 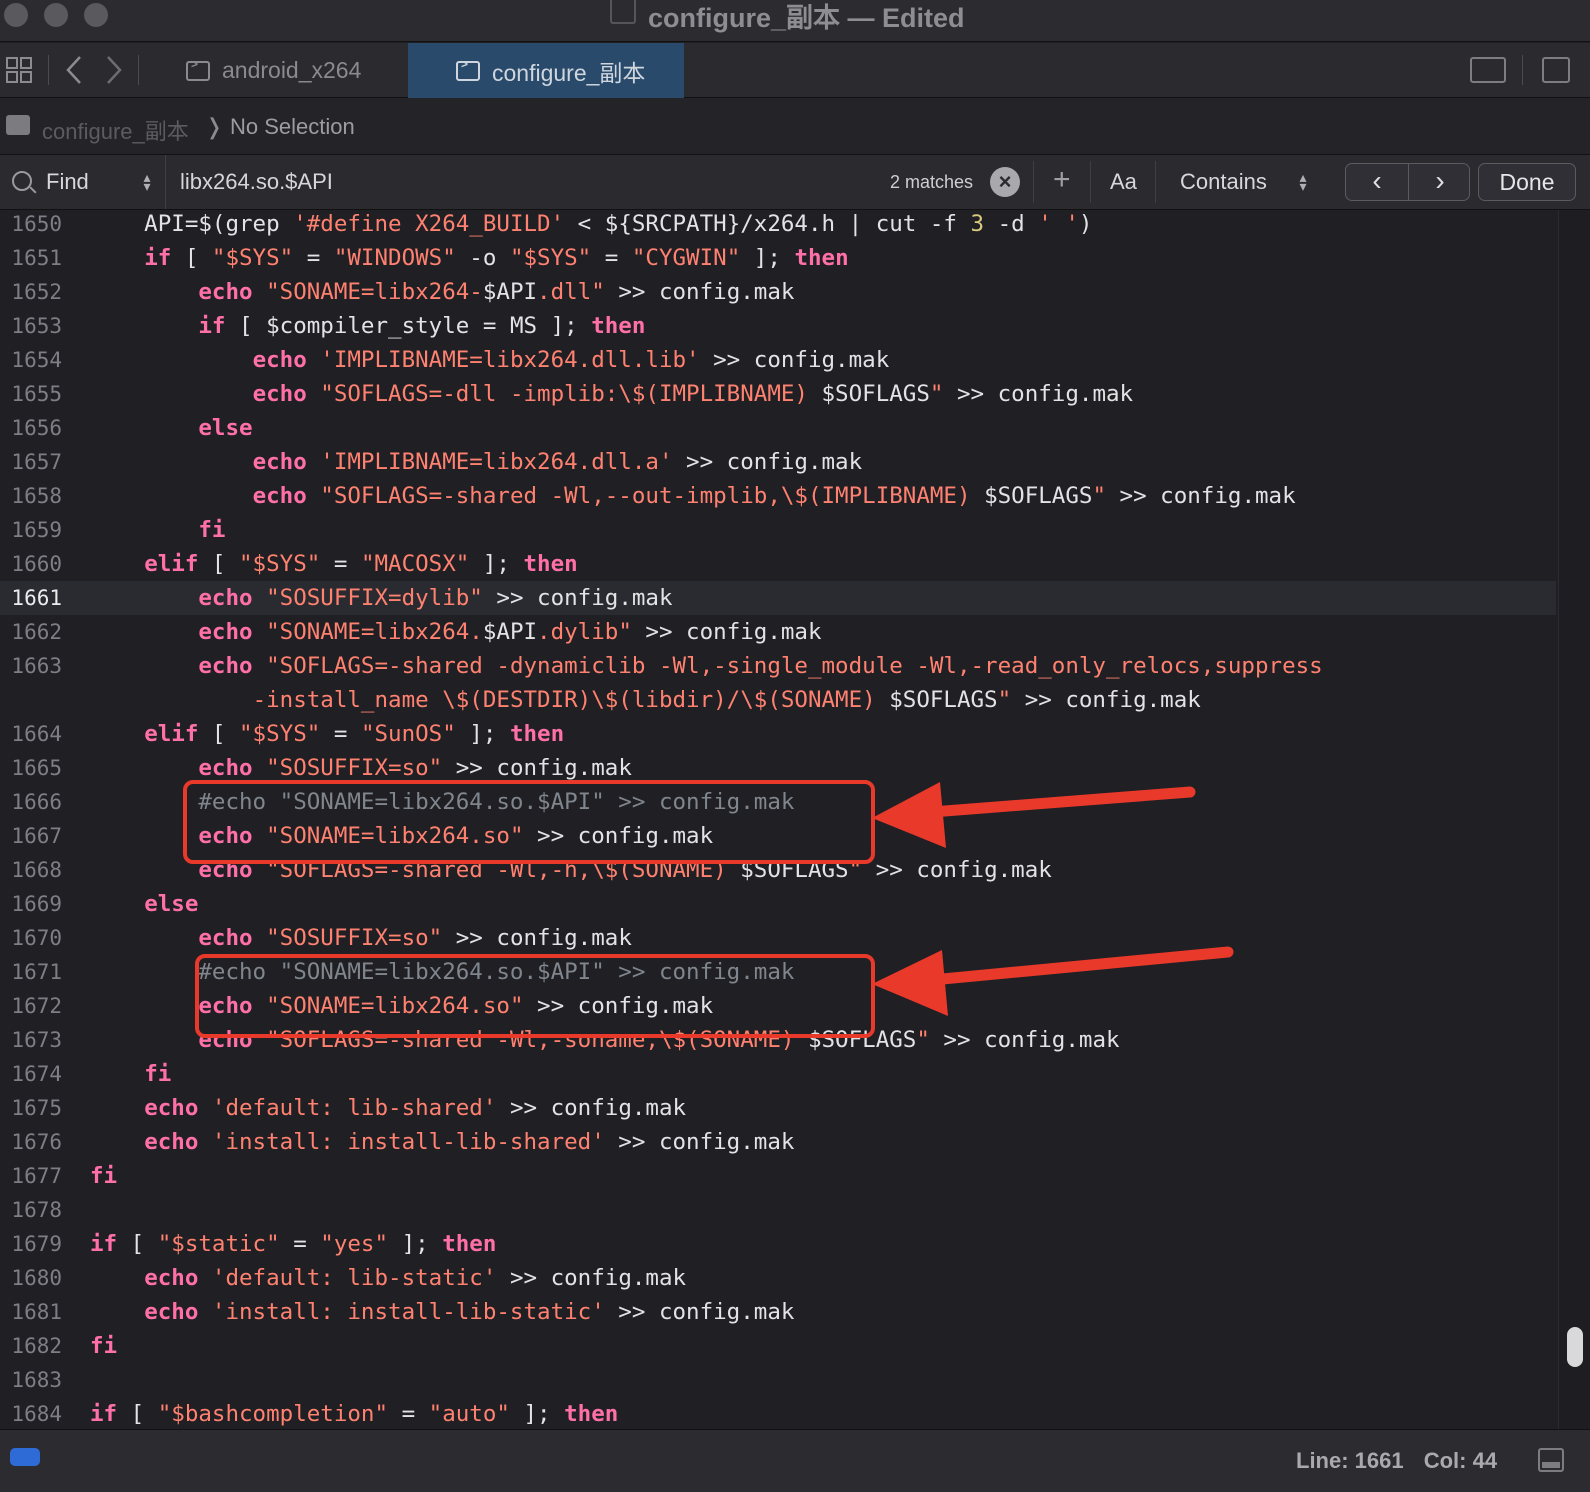 I want to click on back-icon, so click(x=74, y=73).